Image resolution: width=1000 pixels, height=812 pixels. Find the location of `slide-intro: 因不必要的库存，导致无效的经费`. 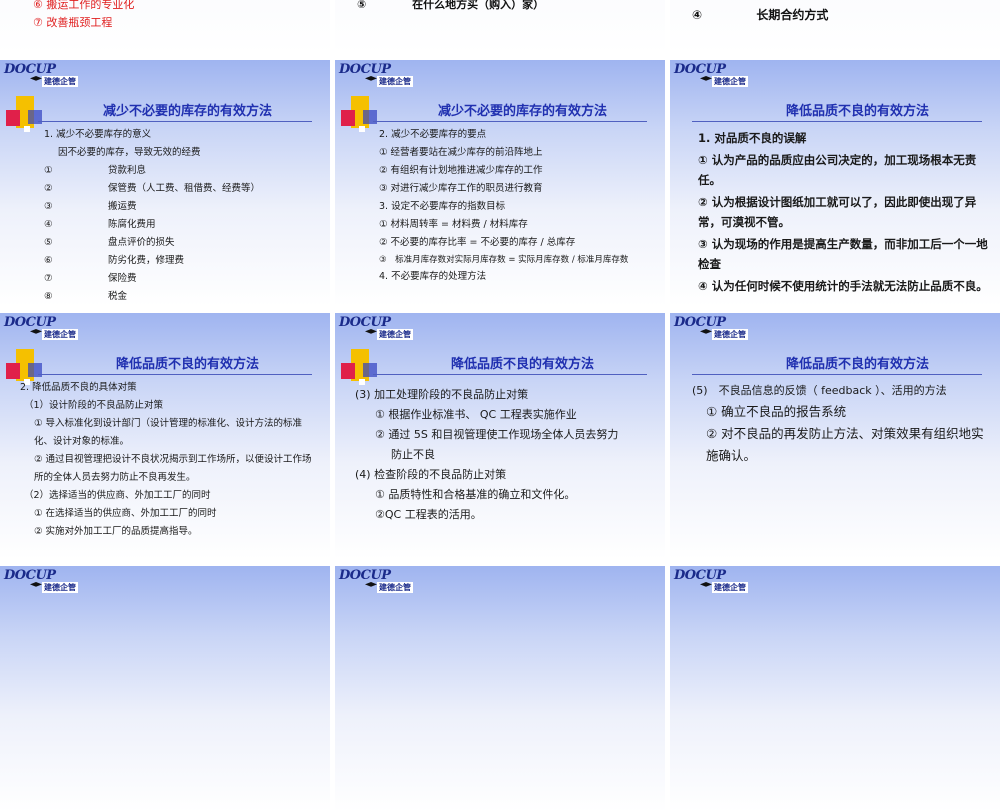

slide-intro: 因不必要的库存，导致无效的经费 is located at coordinates (129, 152).